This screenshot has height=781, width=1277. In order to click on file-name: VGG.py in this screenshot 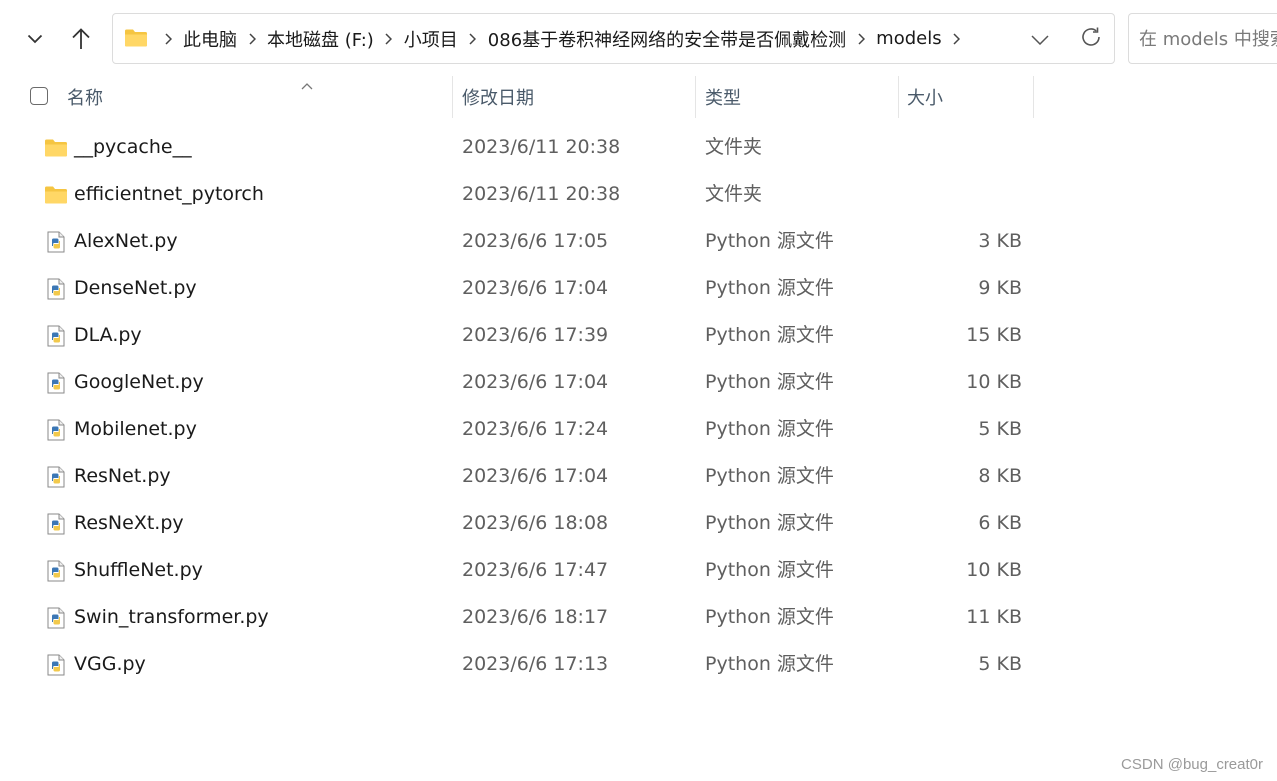, I will do `click(110, 664)`.